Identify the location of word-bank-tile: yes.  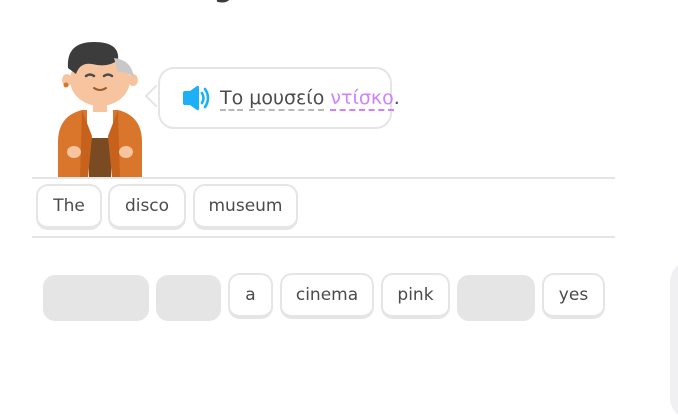
(573, 296).